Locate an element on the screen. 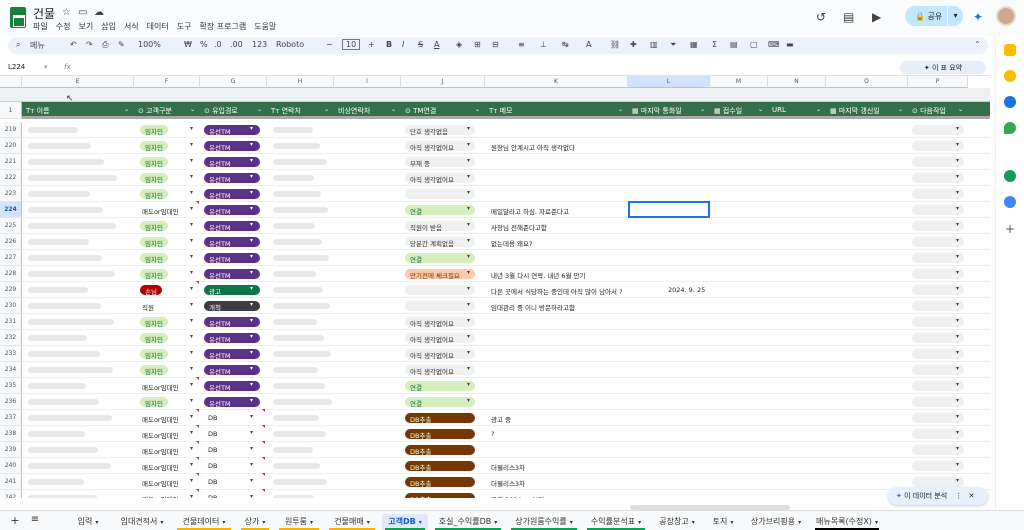 This screenshot has width=1024, height=530. row-number: 223 is located at coordinates (11, 194).